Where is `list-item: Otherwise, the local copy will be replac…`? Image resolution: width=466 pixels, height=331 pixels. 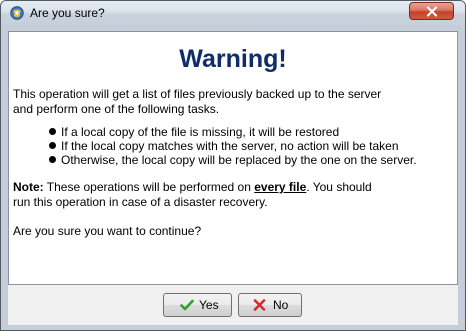 list-item: Otherwise, the local copy will be replac… is located at coordinates (233, 160).